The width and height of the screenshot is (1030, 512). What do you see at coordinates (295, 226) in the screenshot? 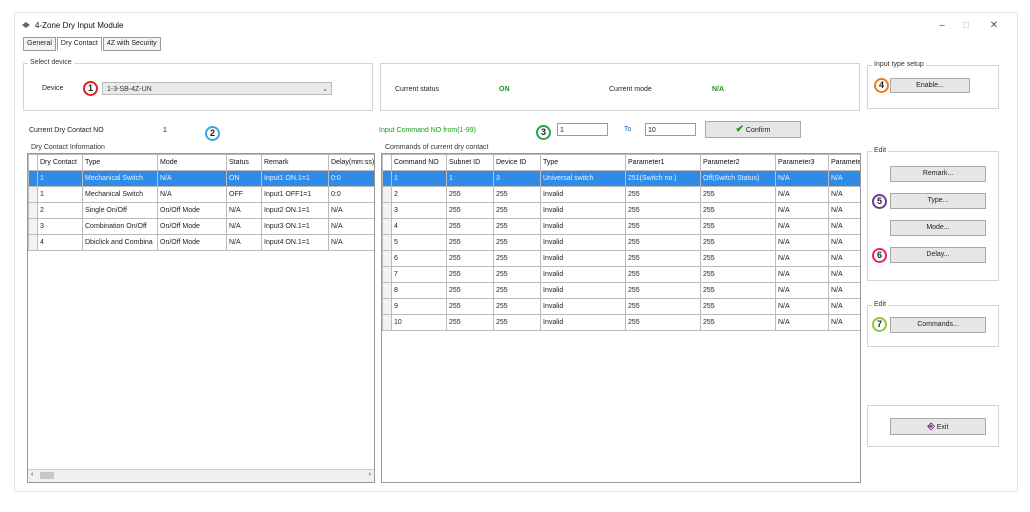
I see `table-cell: Input3 ON.1=1` at bounding box center [295, 226].